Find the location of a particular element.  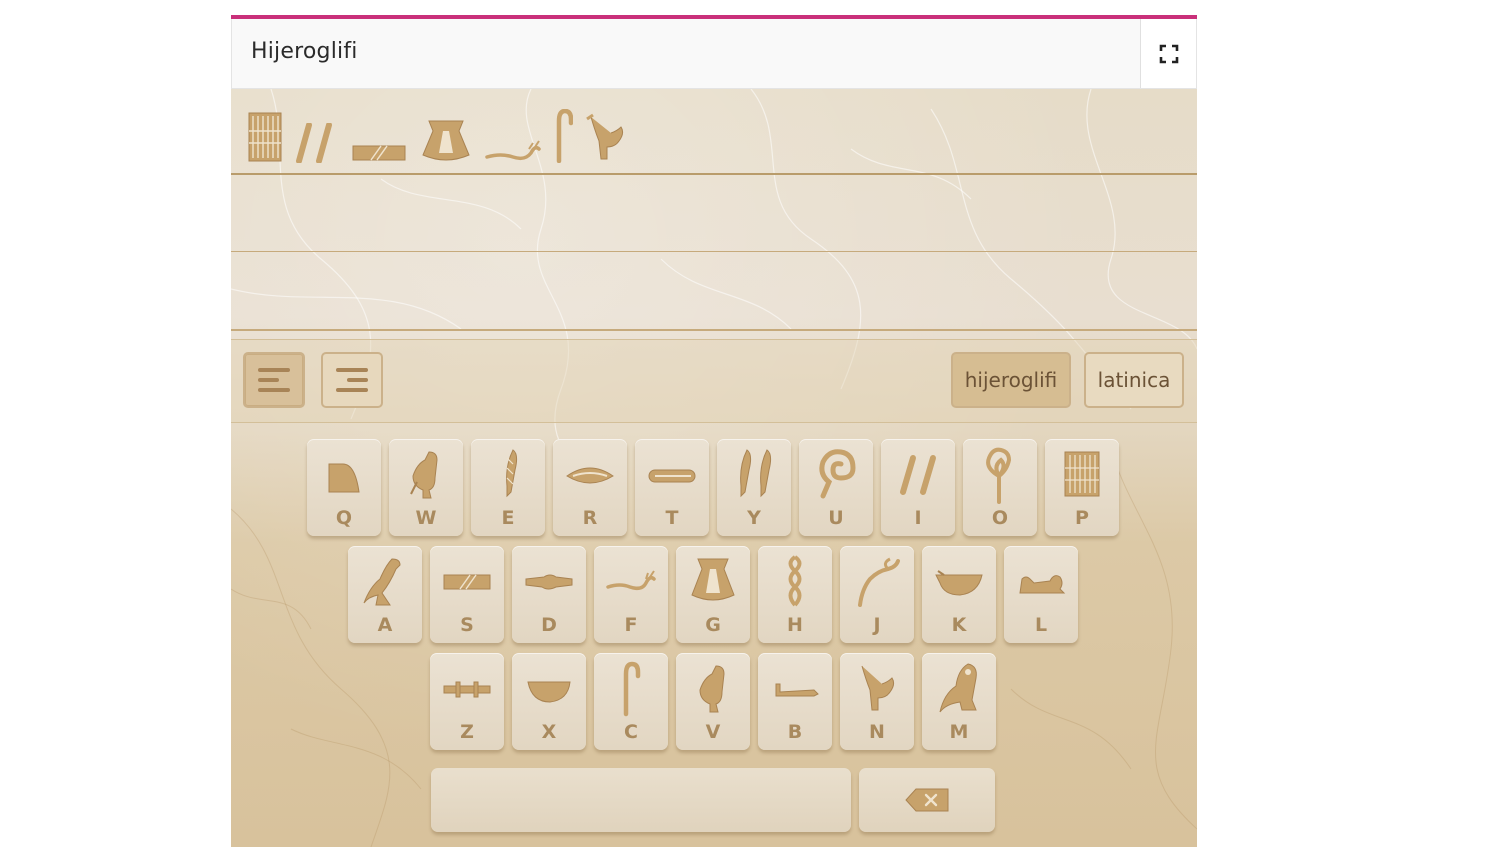

key-i: I is located at coordinates (918, 487).